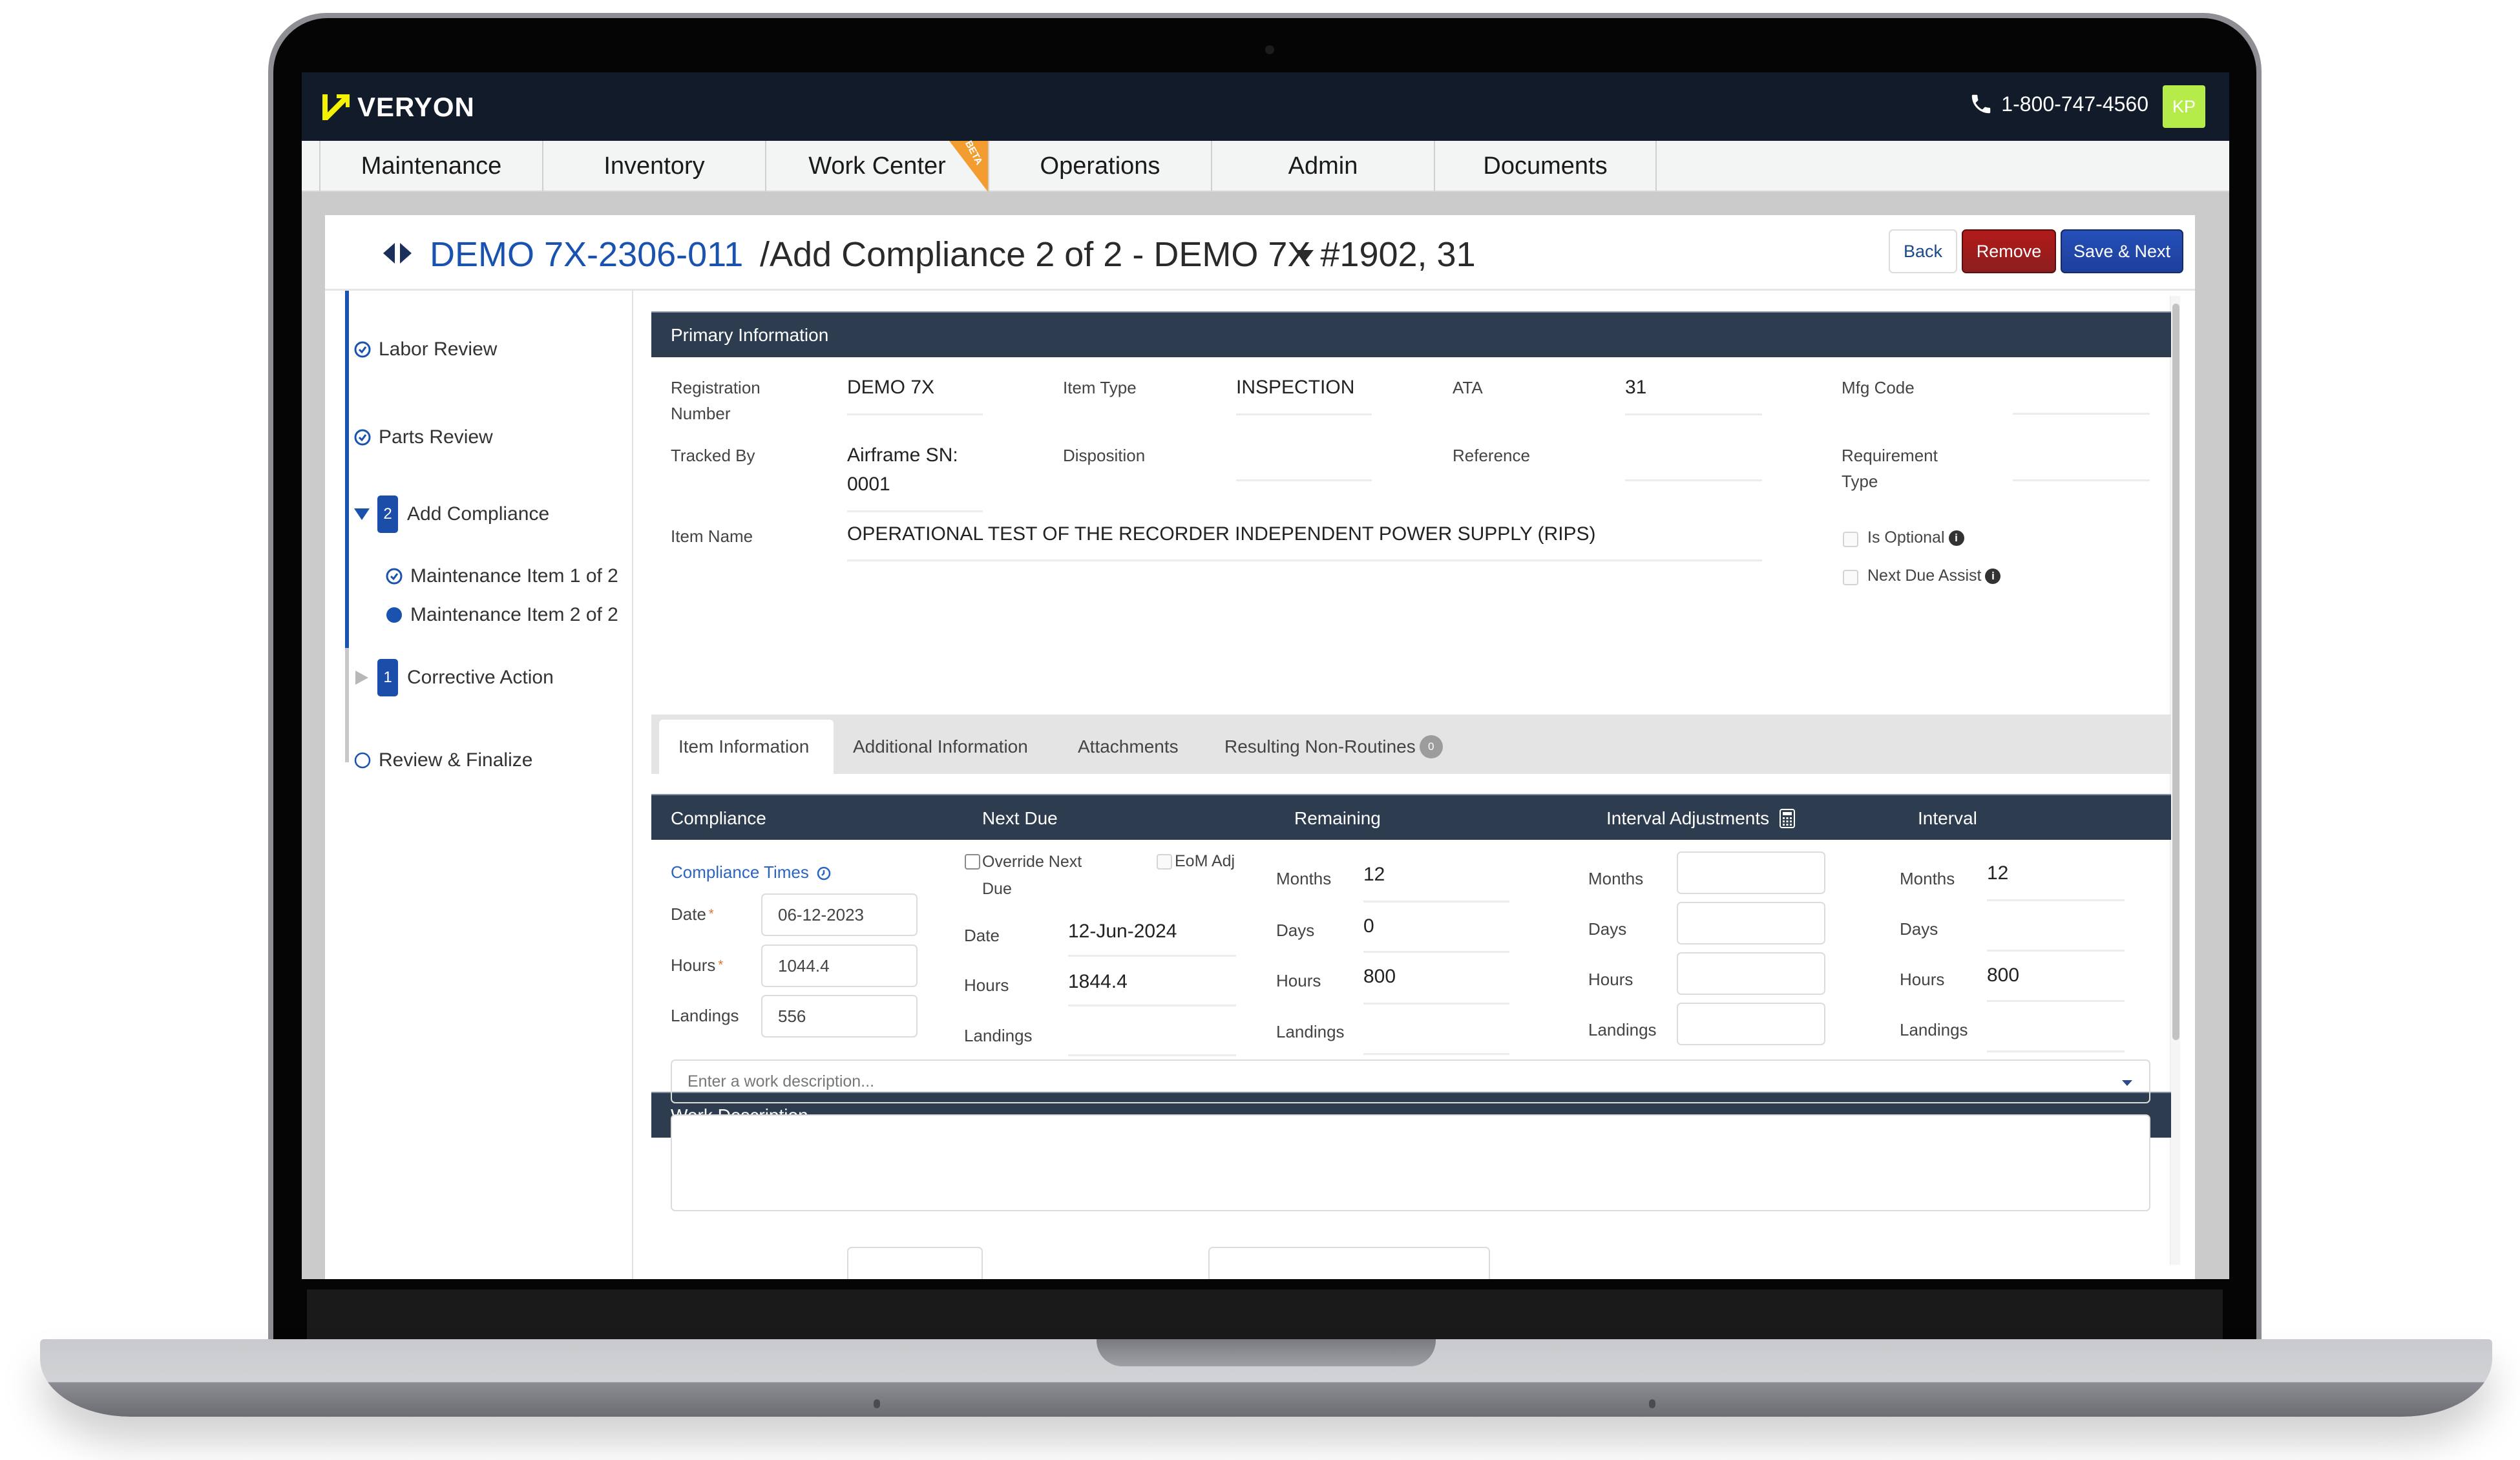 Image resolution: width=2520 pixels, height=1460 pixels. Describe the element at coordinates (1906, 537) in the screenshot. I see `is-optional-text: Is Optional` at that location.